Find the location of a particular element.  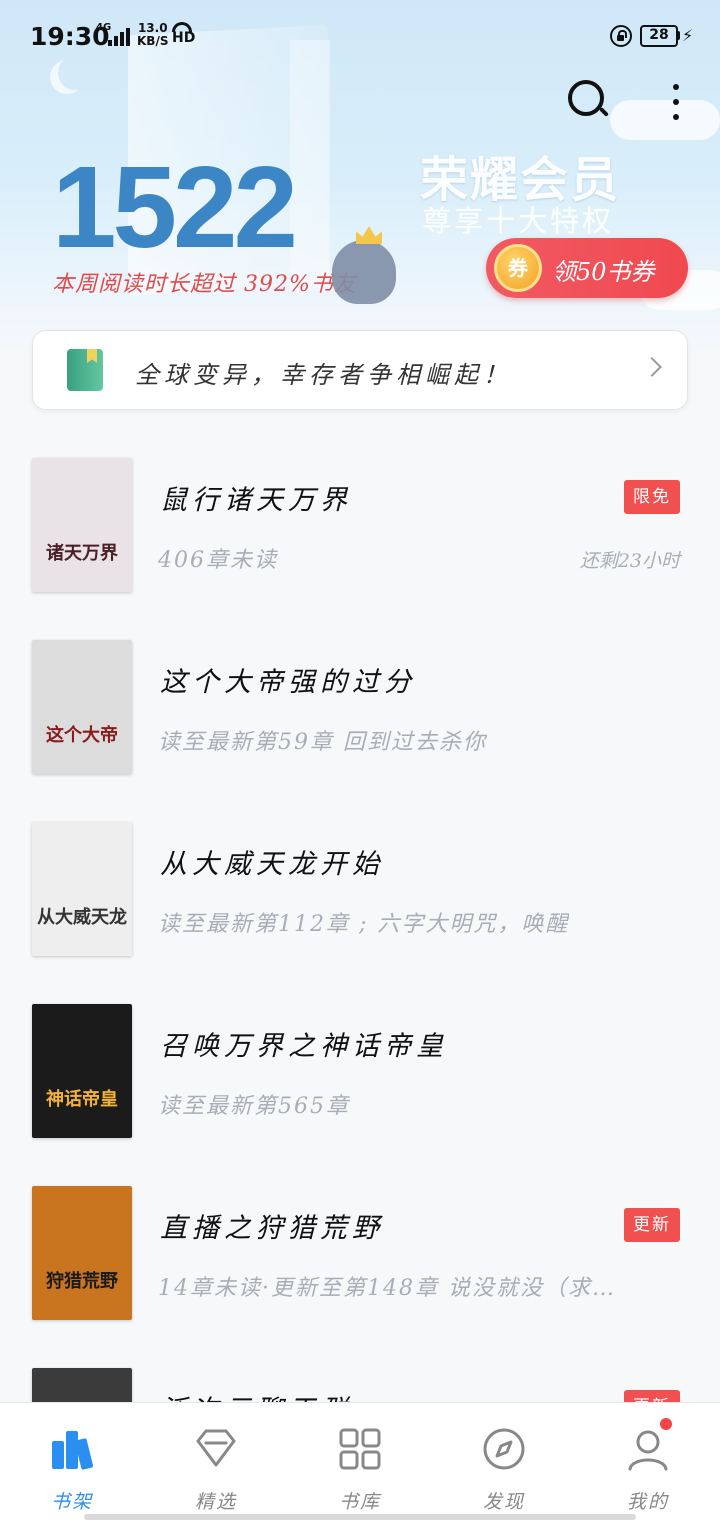

promo-banner: 全球变异，幸存者争相崛起！ is located at coordinates (360, 370).